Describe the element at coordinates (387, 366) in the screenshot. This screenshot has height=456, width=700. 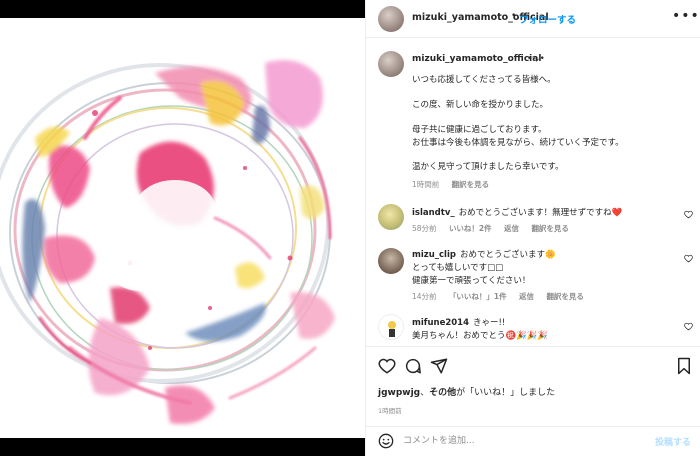
I see `heart-icon` at that location.